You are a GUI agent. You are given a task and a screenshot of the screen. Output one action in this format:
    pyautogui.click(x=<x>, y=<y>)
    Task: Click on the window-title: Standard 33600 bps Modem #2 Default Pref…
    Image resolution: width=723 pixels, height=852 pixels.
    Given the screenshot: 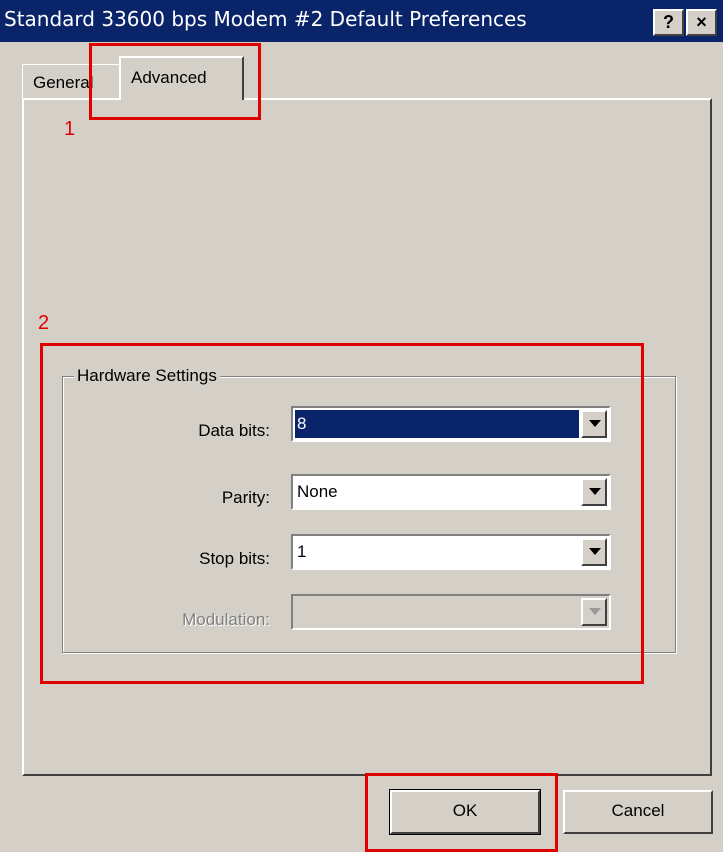 What is the action you would take?
    pyautogui.click(x=265, y=19)
    